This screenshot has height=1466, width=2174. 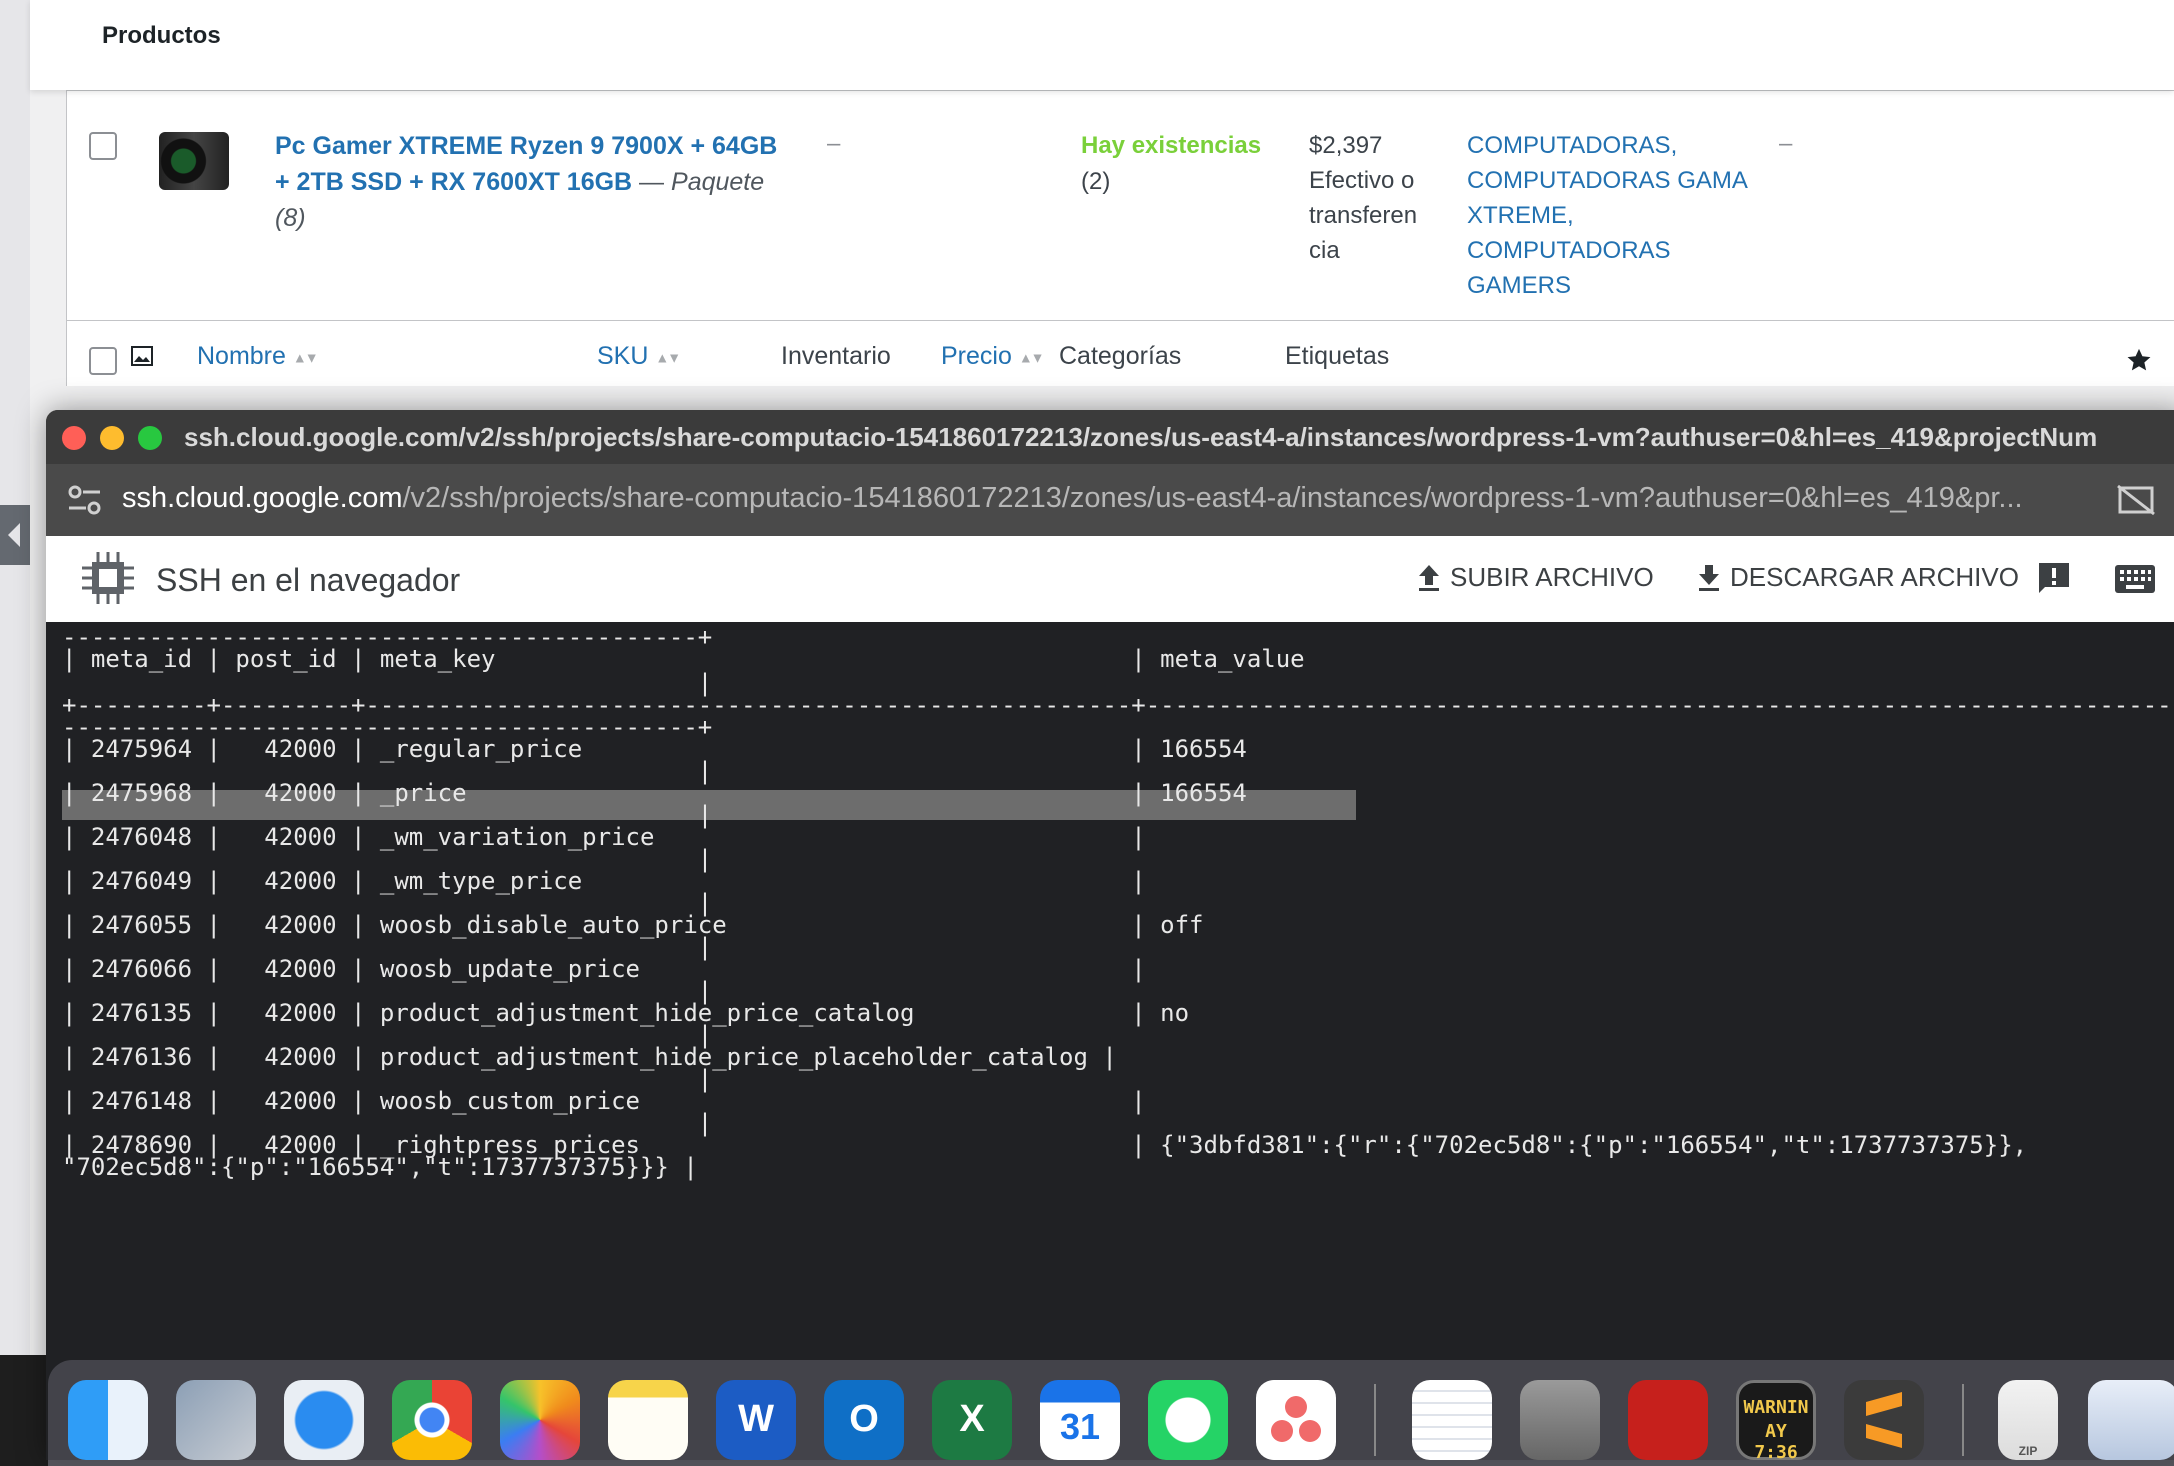 What do you see at coordinates (262, 498) in the screenshot?
I see `url-host: ssh.cloud.google.com` at bounding box center [262, 498].